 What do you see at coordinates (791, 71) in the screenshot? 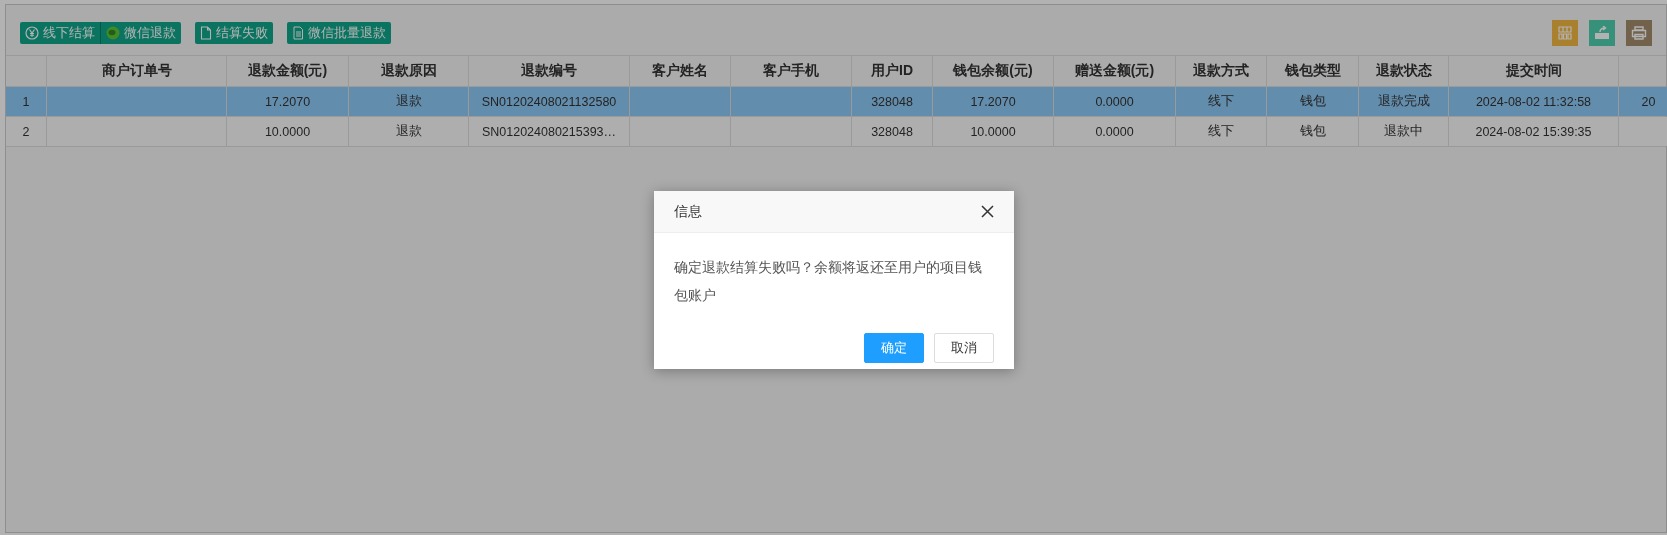
I see `column-header: 客户手机` at bounding box center [791, 71].